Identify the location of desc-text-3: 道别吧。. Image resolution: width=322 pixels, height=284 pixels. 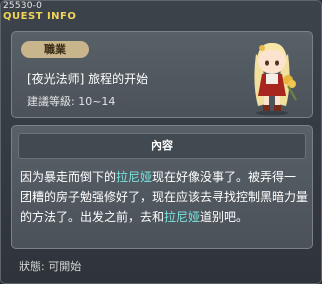
(224, 217).